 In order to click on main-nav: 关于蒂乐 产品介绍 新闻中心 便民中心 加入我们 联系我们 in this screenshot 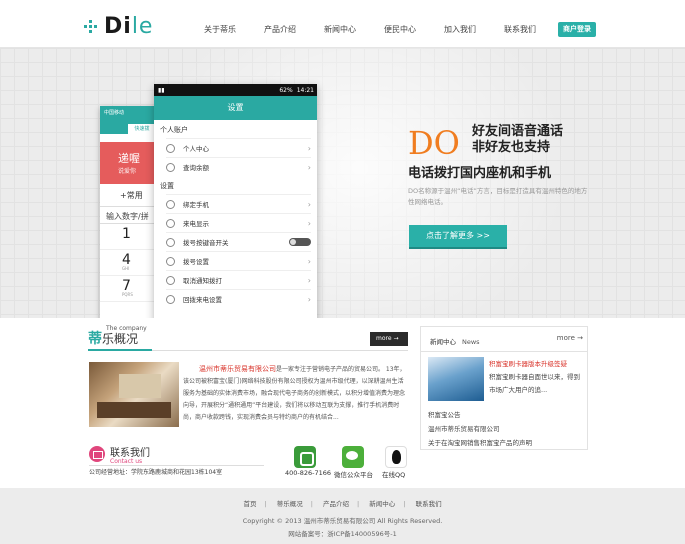, I will do `click(370, 29)`.